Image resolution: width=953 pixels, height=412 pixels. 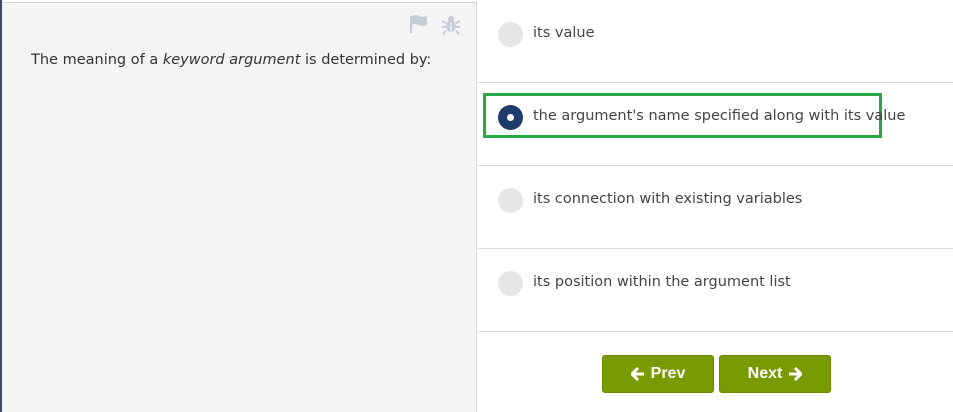 What do you see at coordinates (419, 24) in the screenshot?
I see `flag-icon` at bounding box center [419, 24].